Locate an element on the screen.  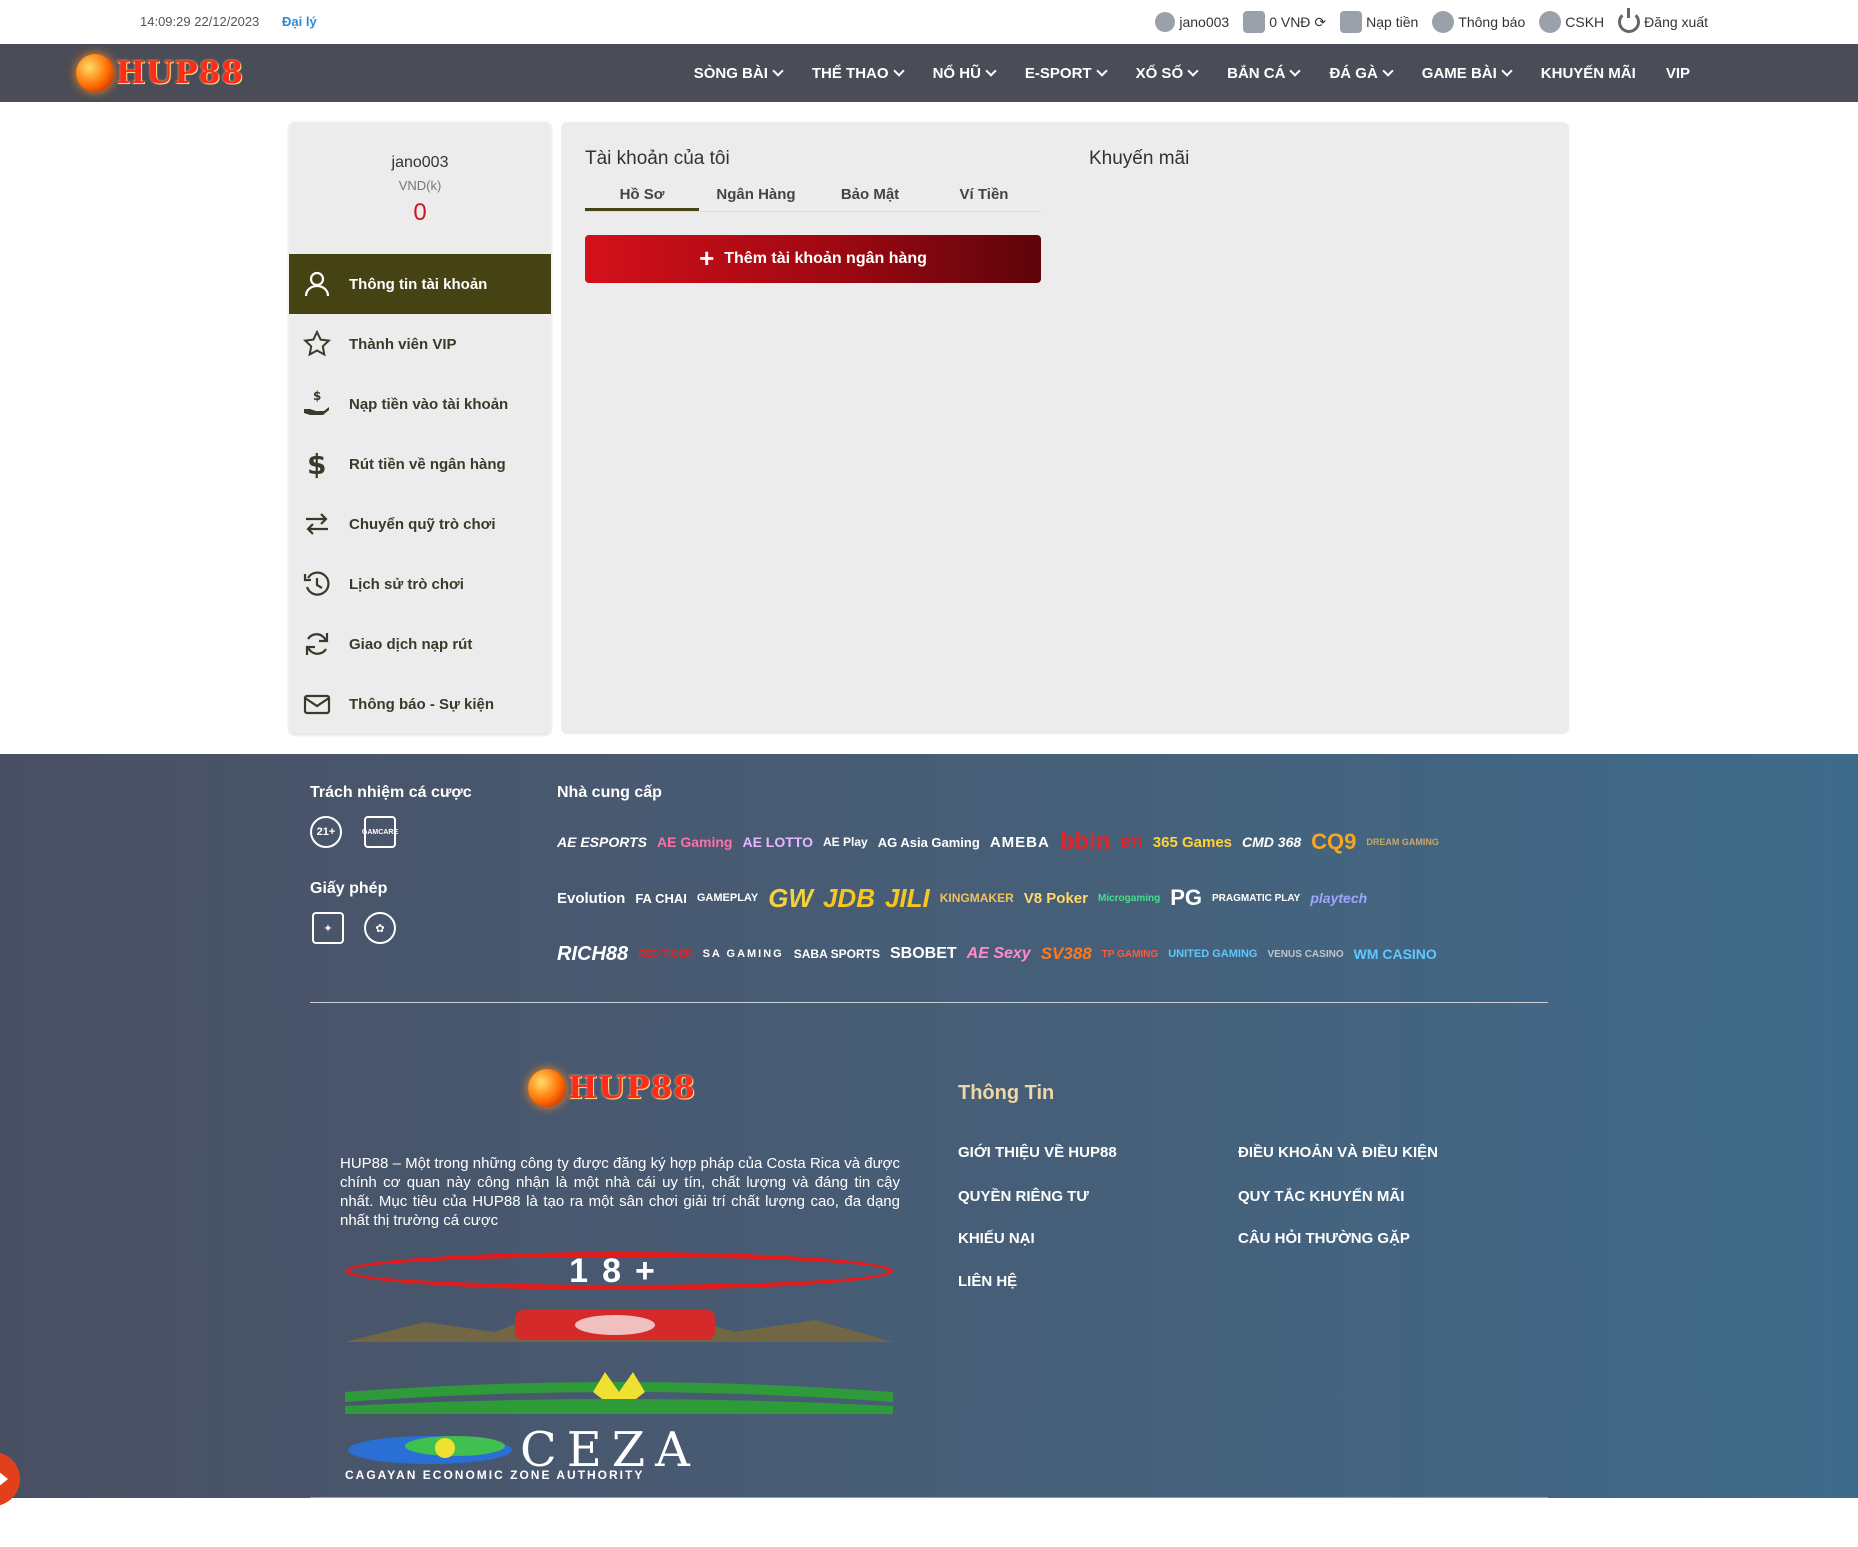
chevron-down-icon is located at coordinates (1507, 71).